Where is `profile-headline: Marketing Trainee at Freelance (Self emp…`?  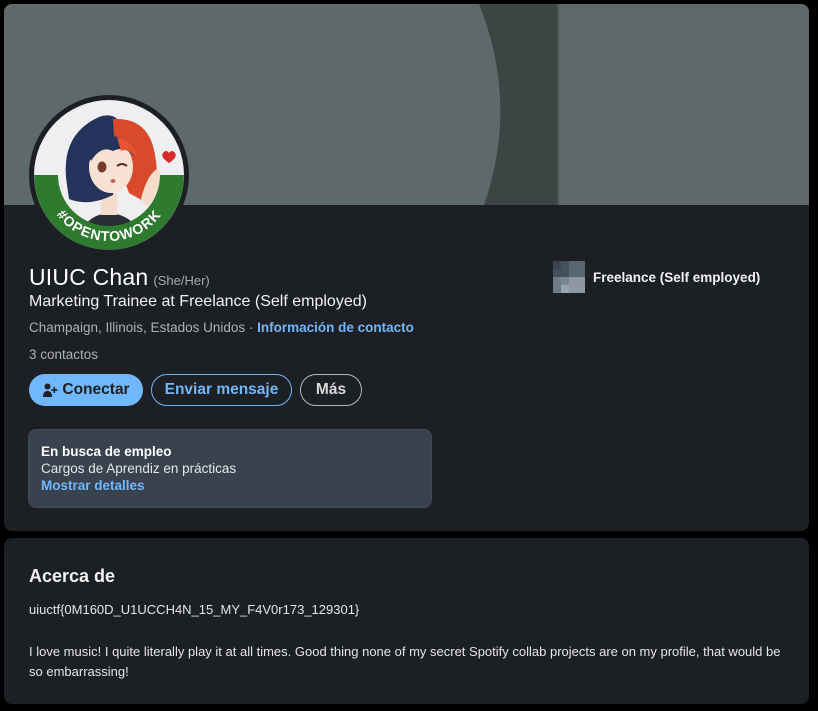
profile-headline: Marketing Trainee at Freelance (Self emp… is located at coordinates (198, 301).